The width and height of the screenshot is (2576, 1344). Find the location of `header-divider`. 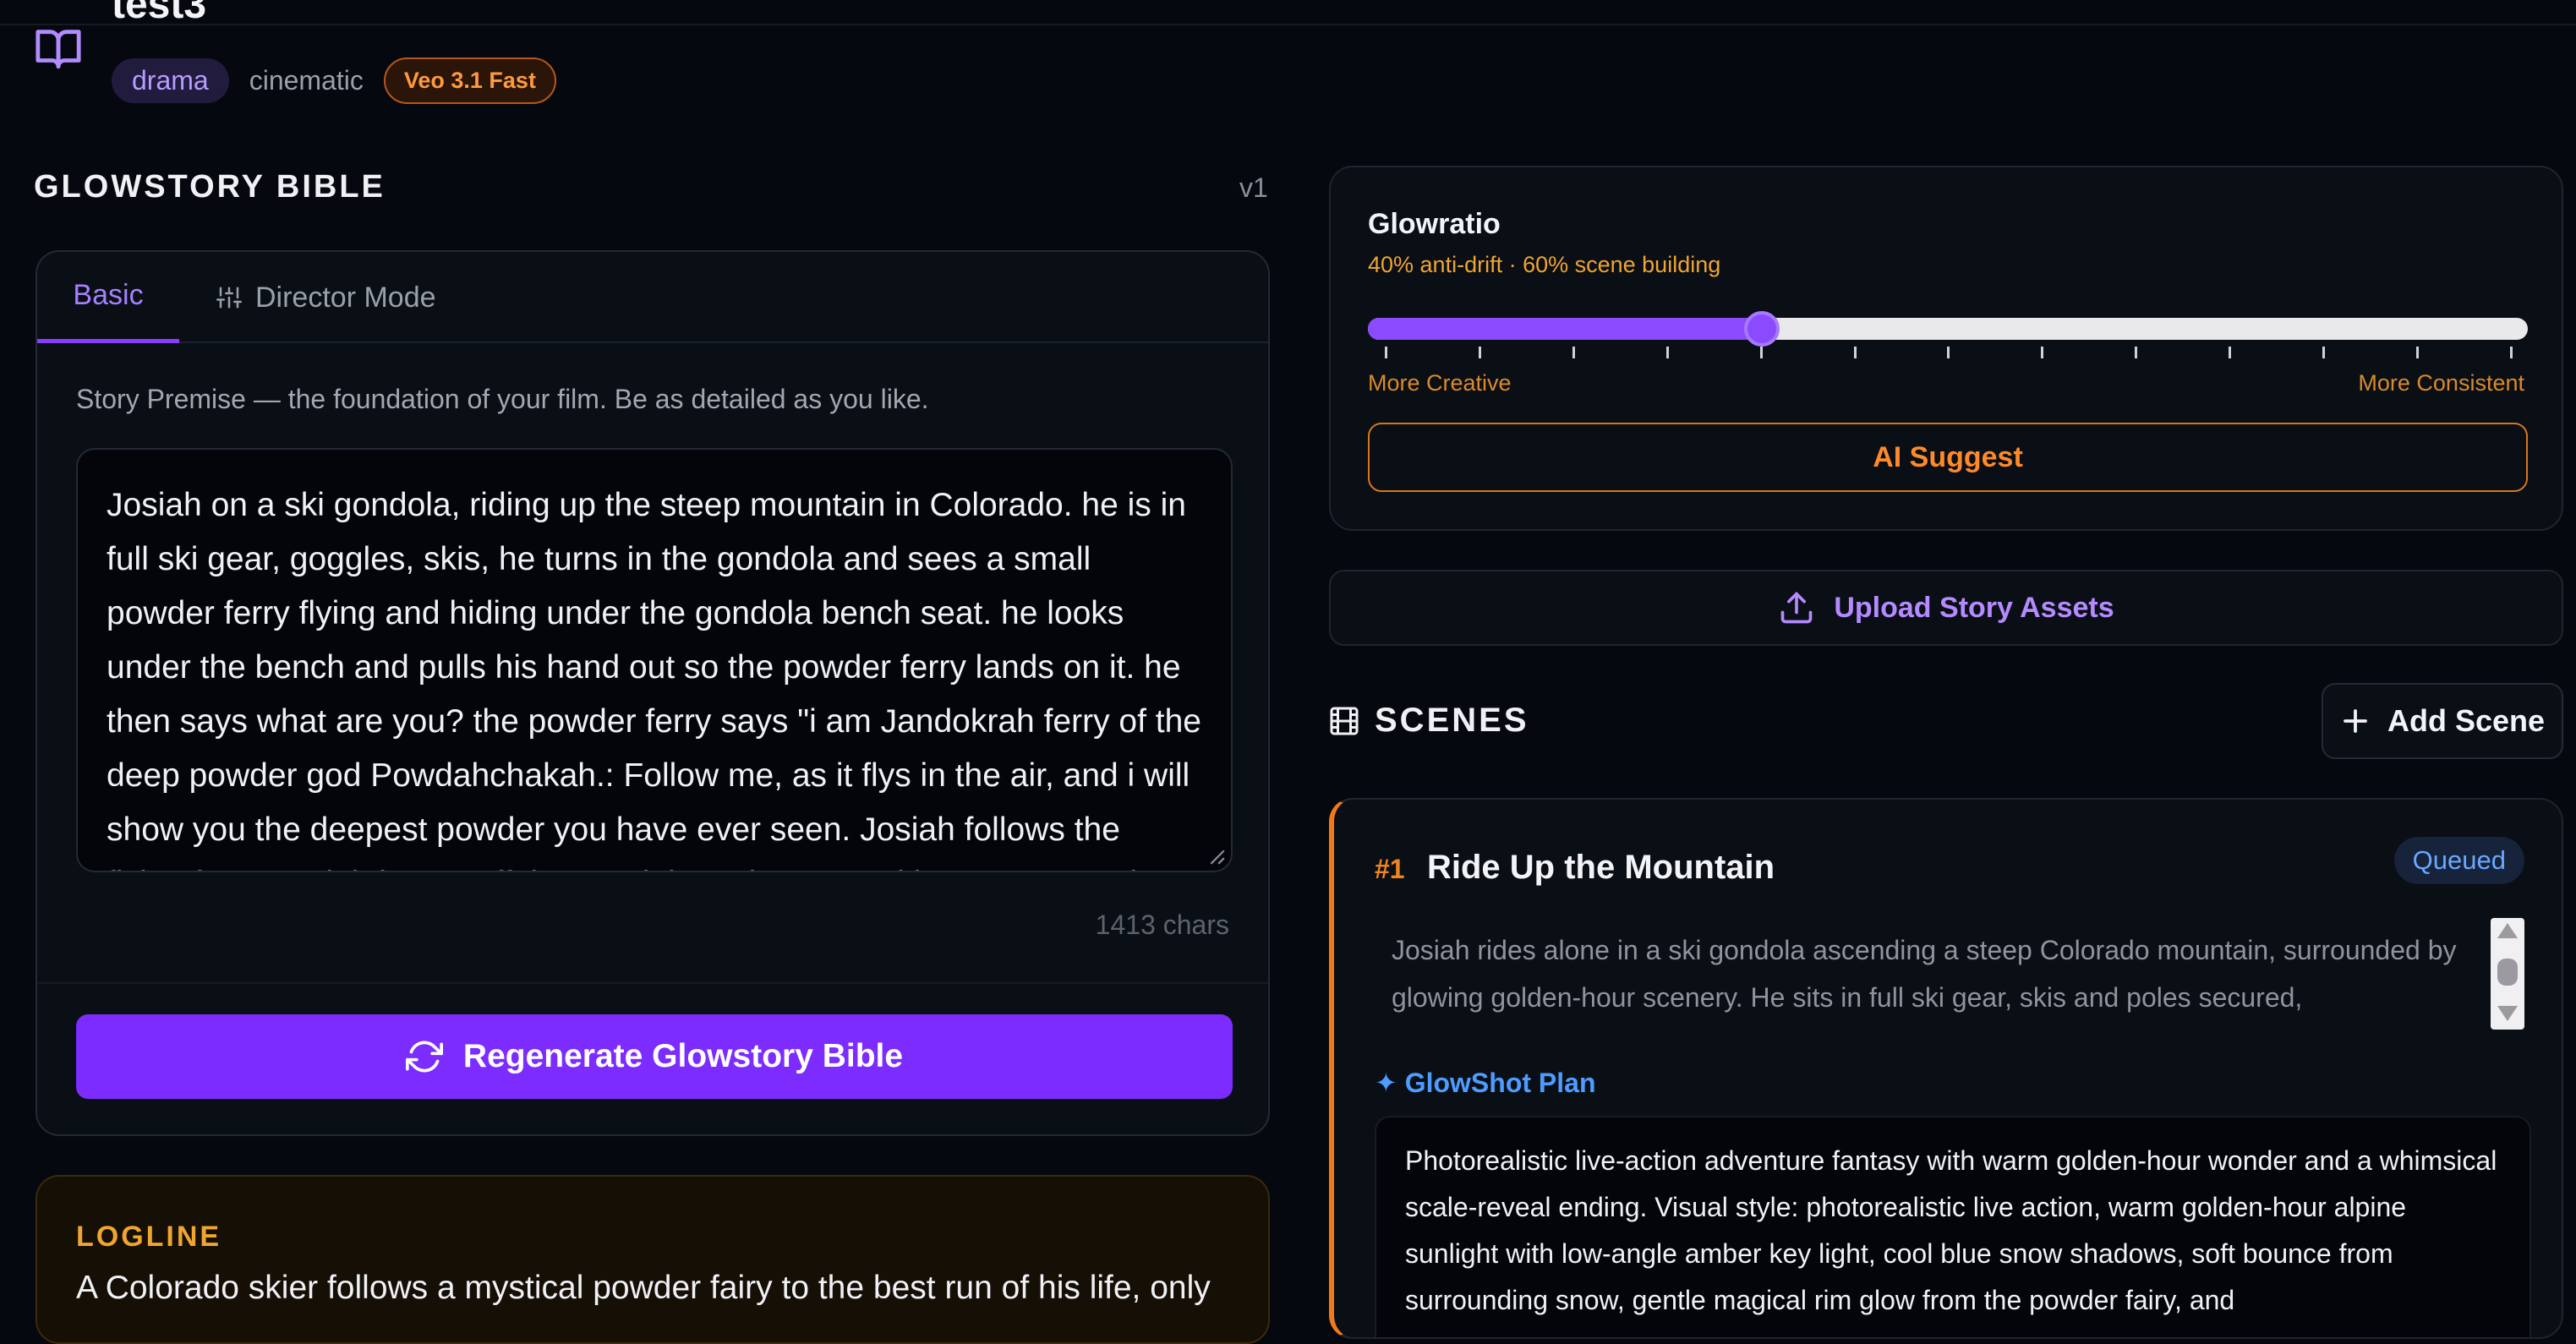

header-divider is located at coordinates (1288, 24).